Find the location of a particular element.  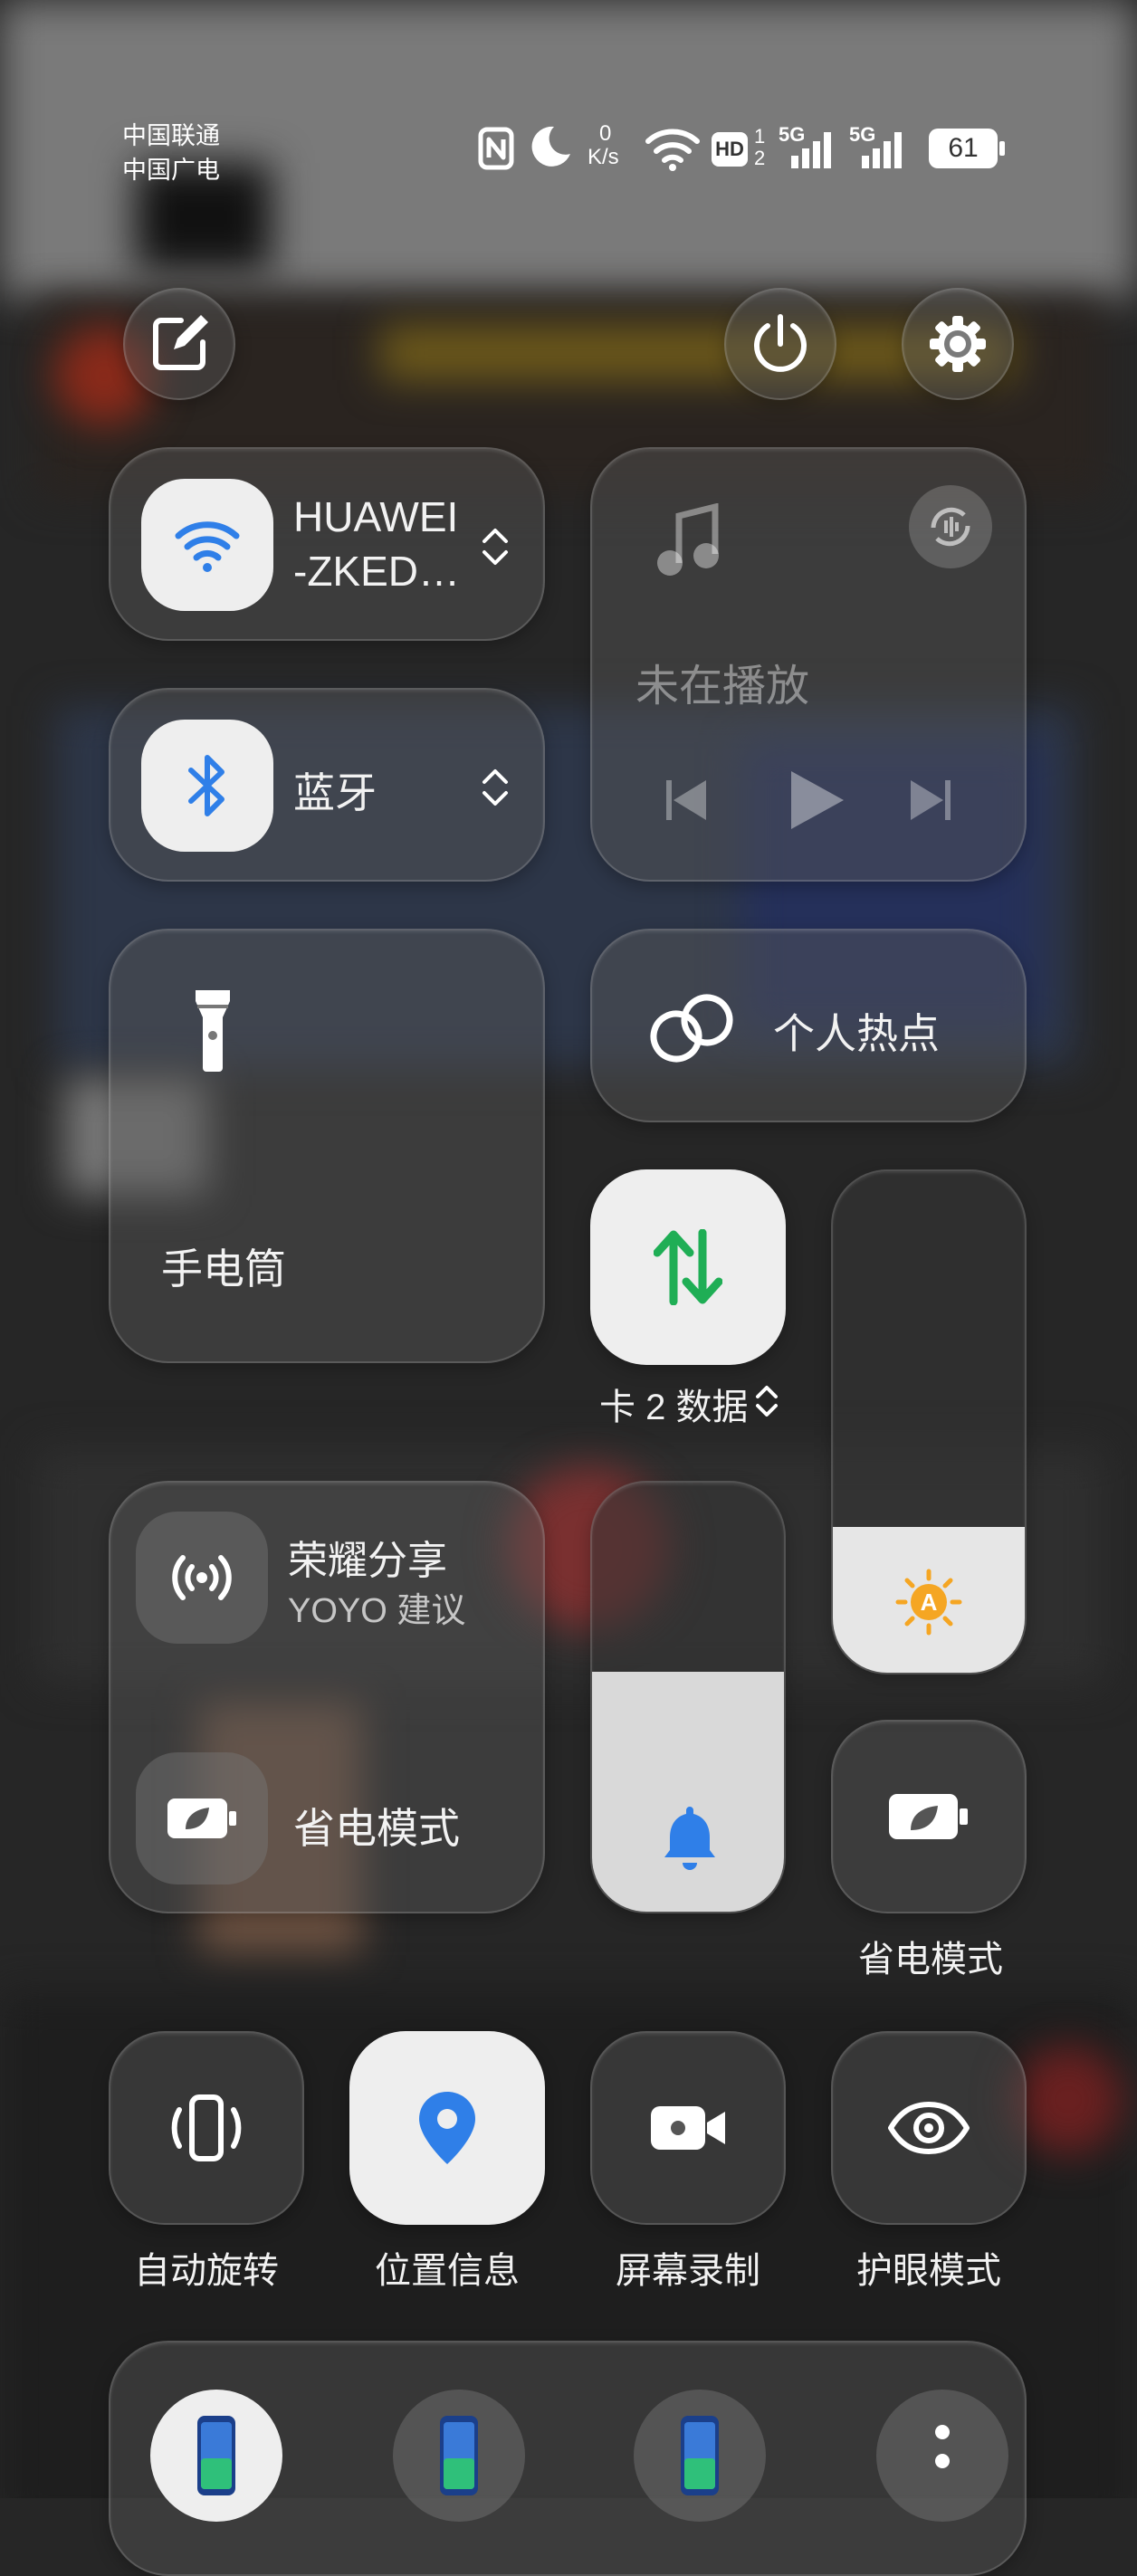

data-arrows-icon is located at coordinates (688, 1267).